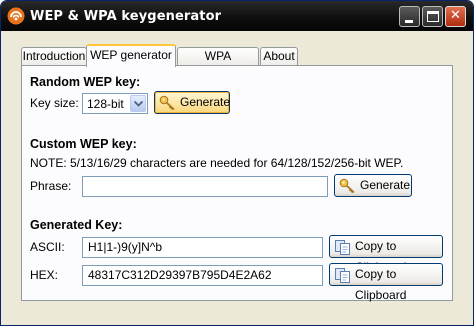 The height and width of the screenshot is (326, 474). Describe the element at coordinates (202, 247) in the screenshot. I see `ascii-key-field: H1|1-)9(y]N^b` at that location.